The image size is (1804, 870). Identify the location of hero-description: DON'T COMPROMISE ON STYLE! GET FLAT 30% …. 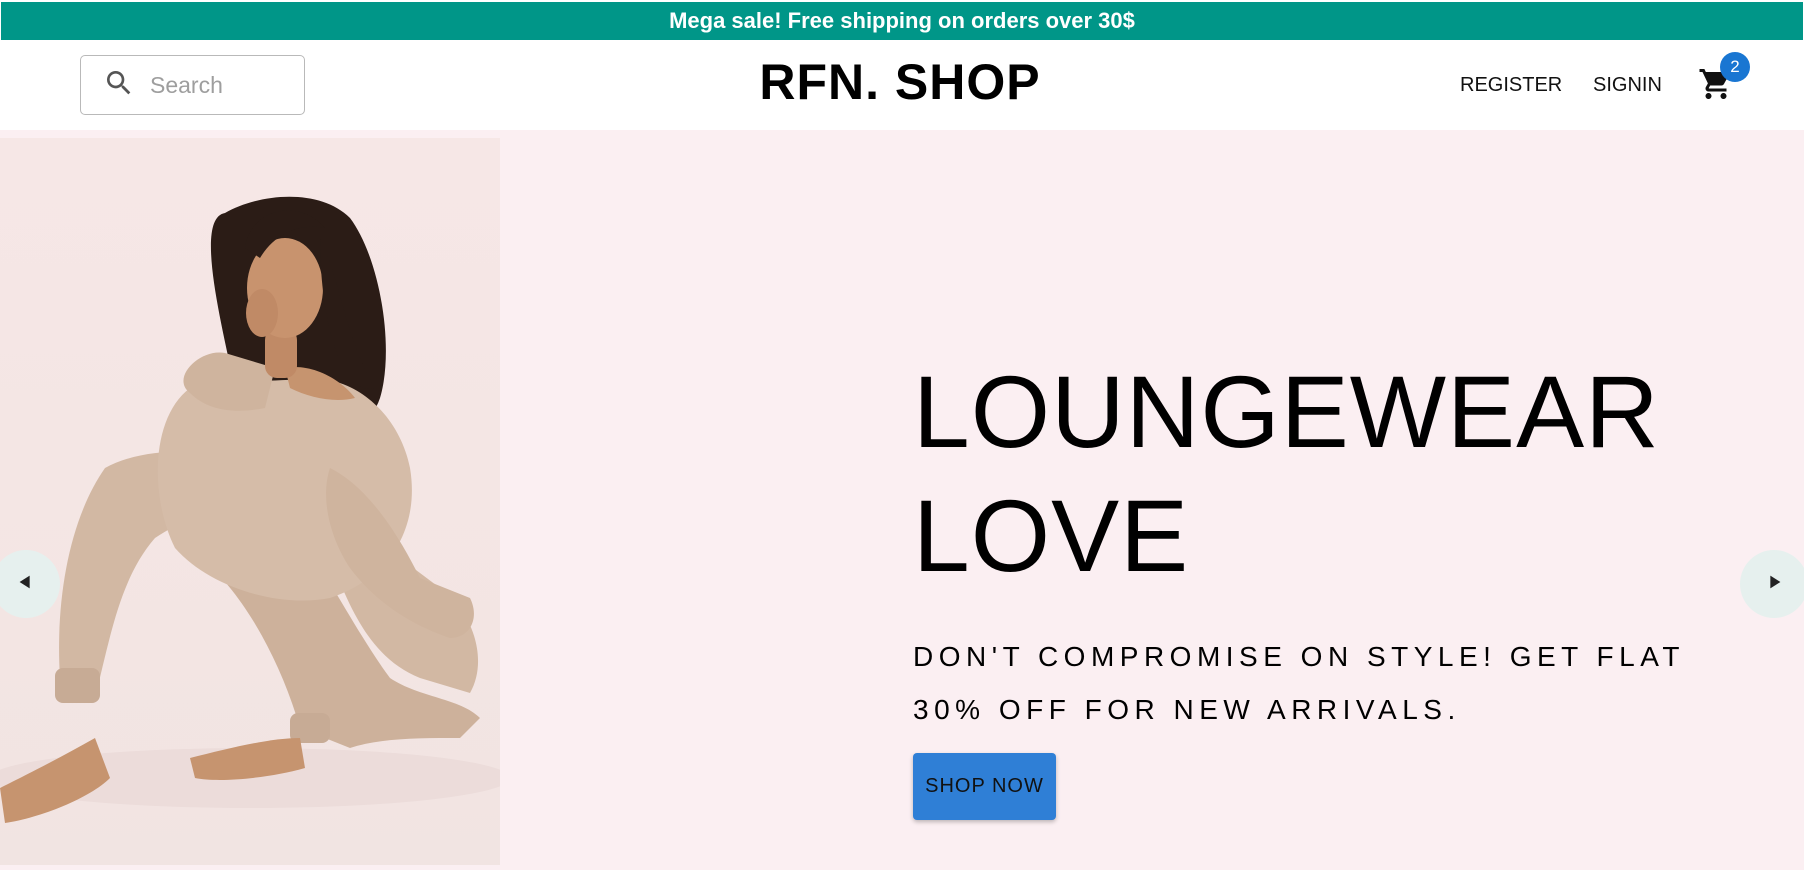
(1299, 683).